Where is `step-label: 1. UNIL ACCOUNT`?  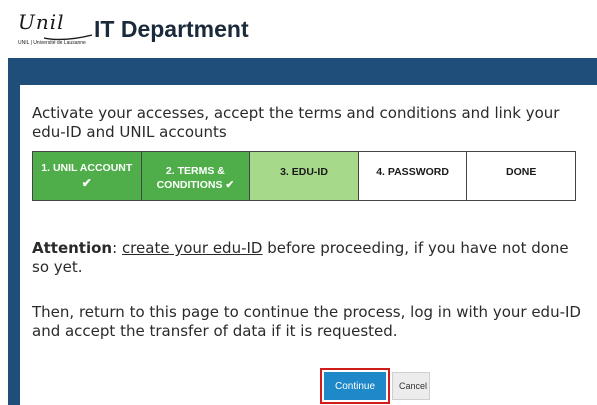 step-label: 1. UNIL ACCOUNT is located at coordinates (87, 168).